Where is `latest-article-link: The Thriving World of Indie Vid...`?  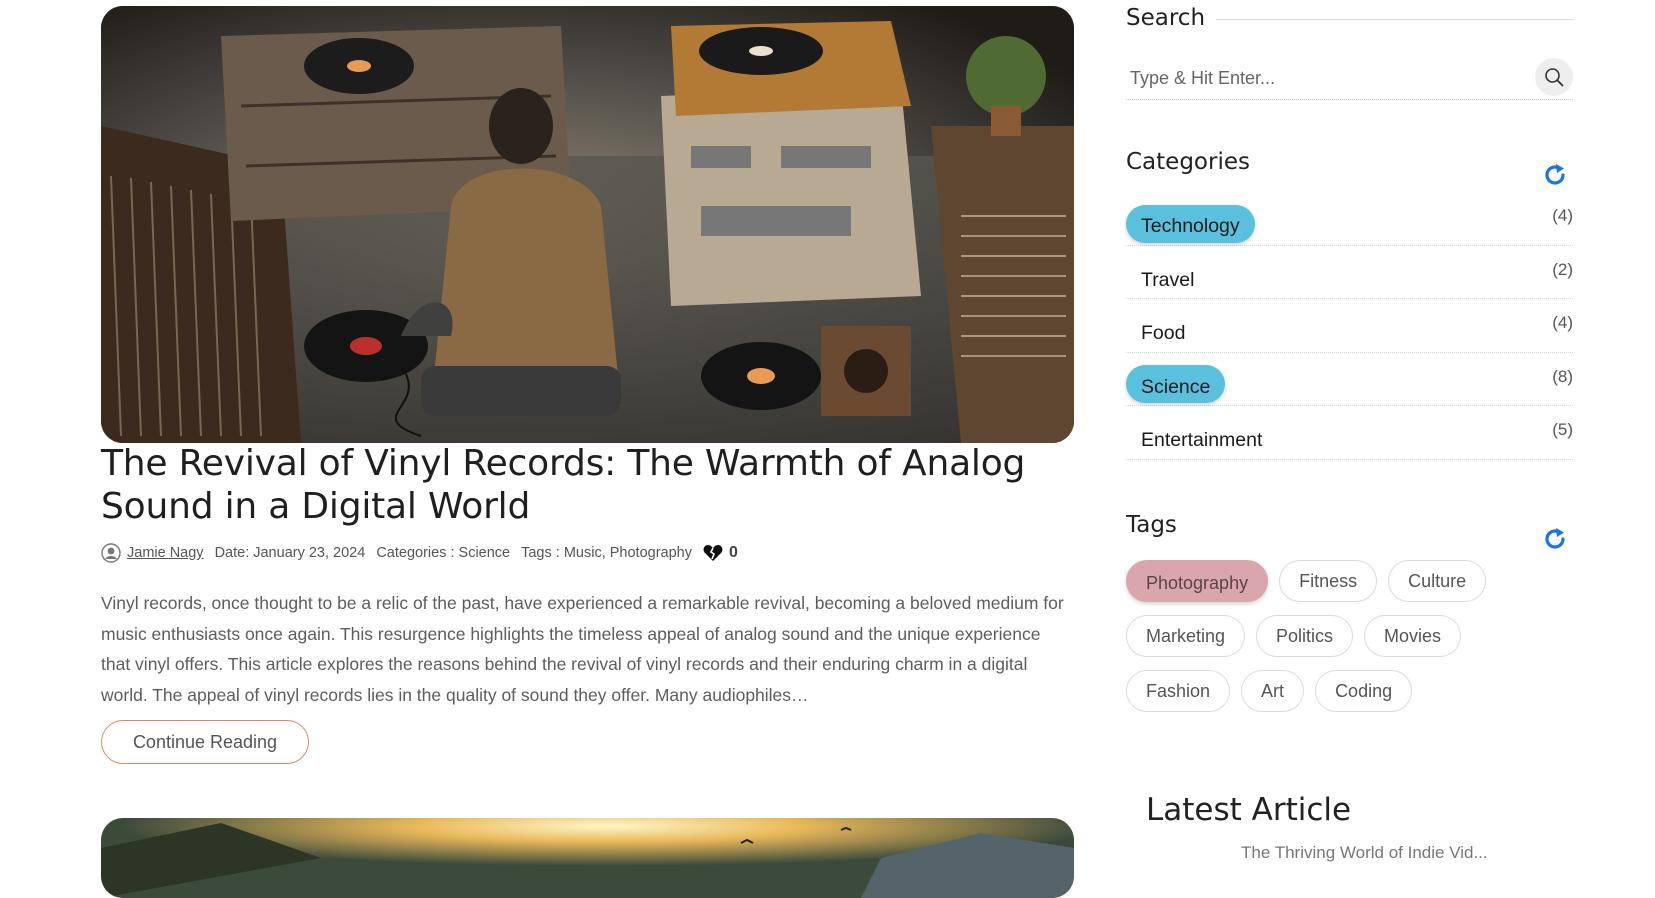
latest-article-link: The Thriving World of Indie Vid... is located at coordinates (1364, 853).